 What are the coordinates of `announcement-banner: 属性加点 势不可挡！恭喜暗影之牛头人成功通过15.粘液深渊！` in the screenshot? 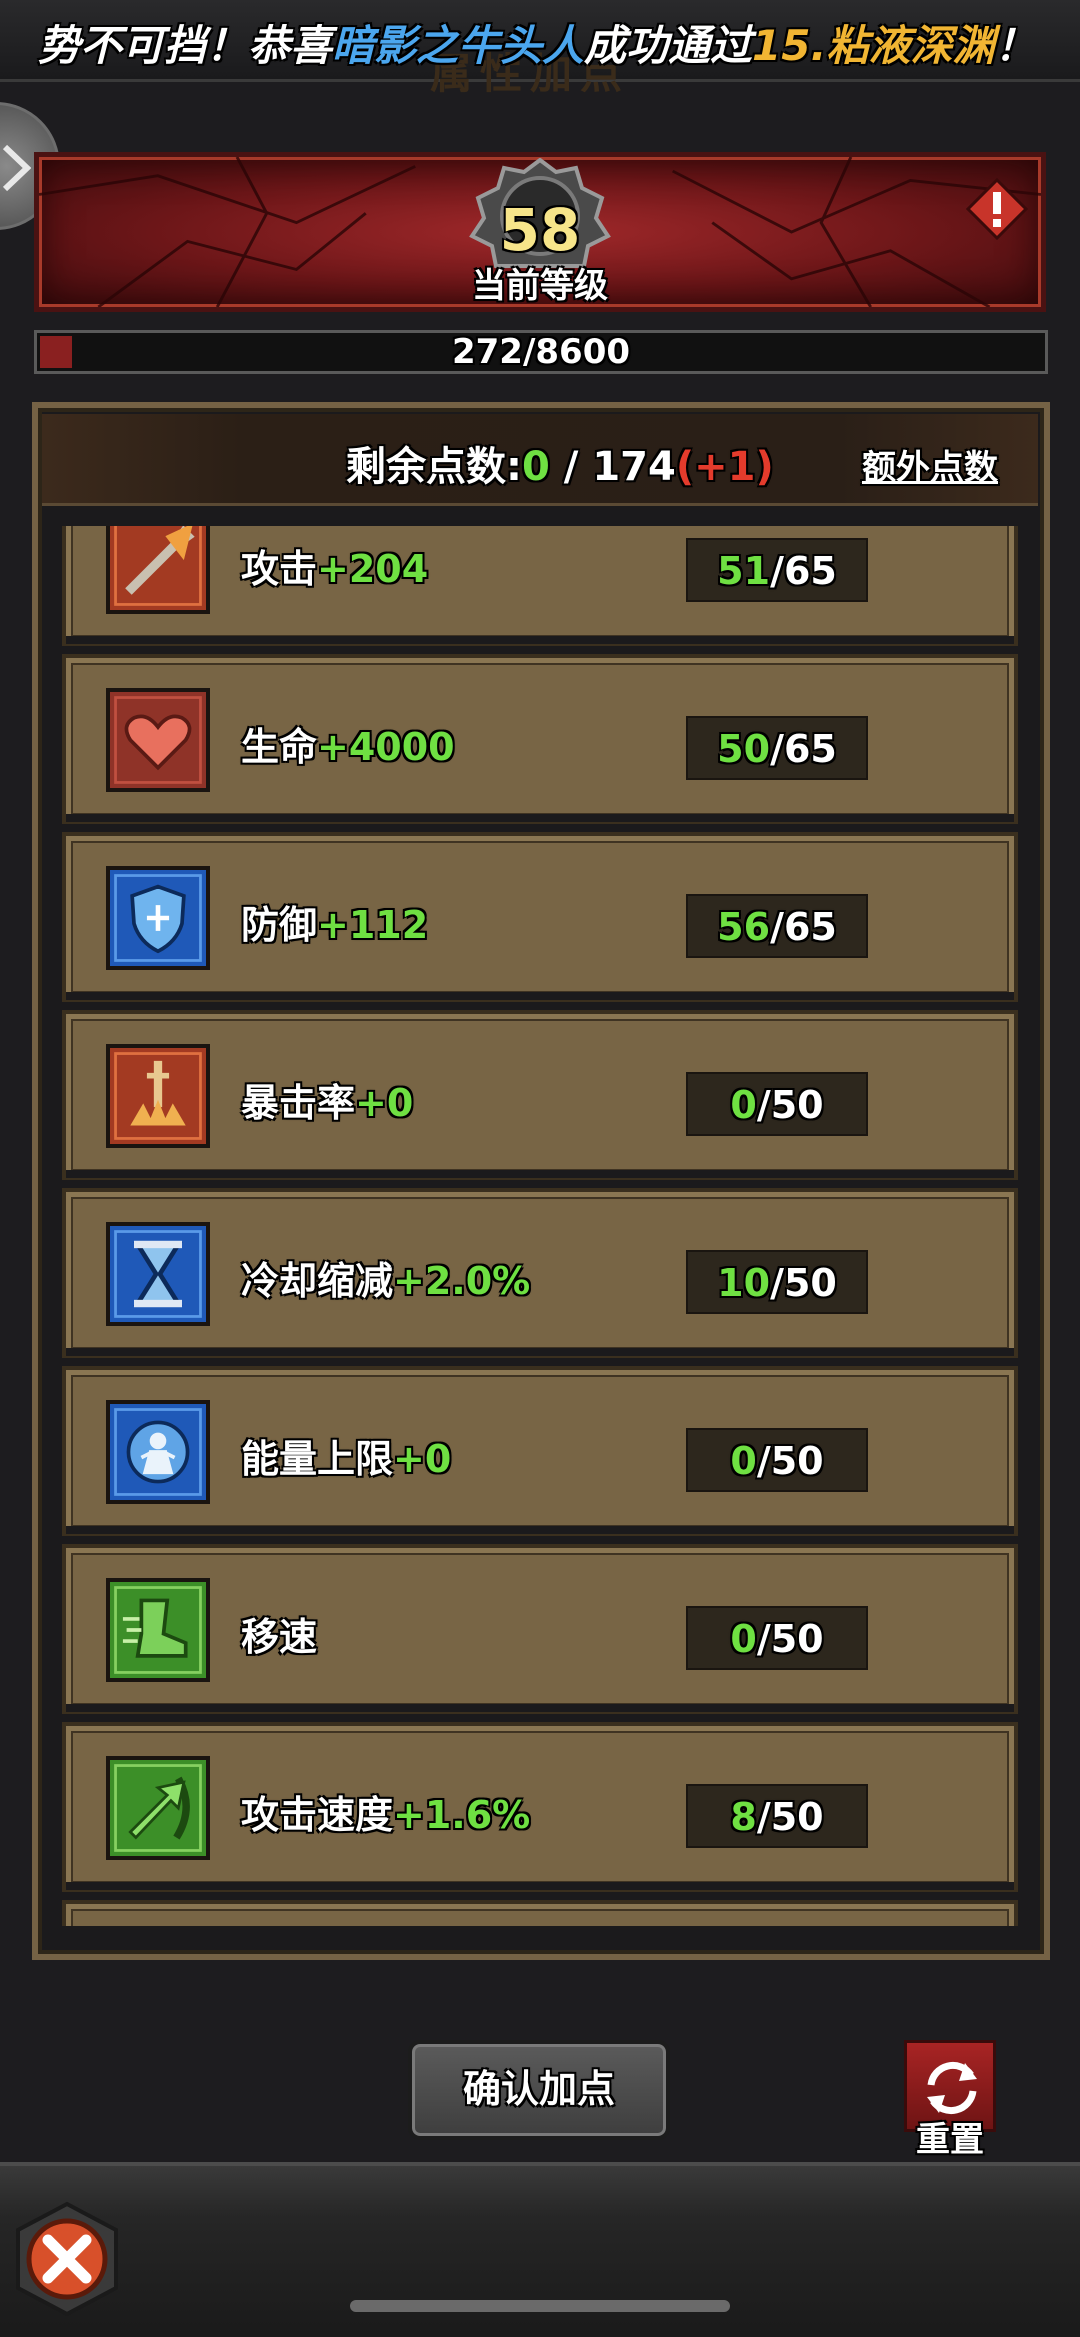 It's located at (540, 49).